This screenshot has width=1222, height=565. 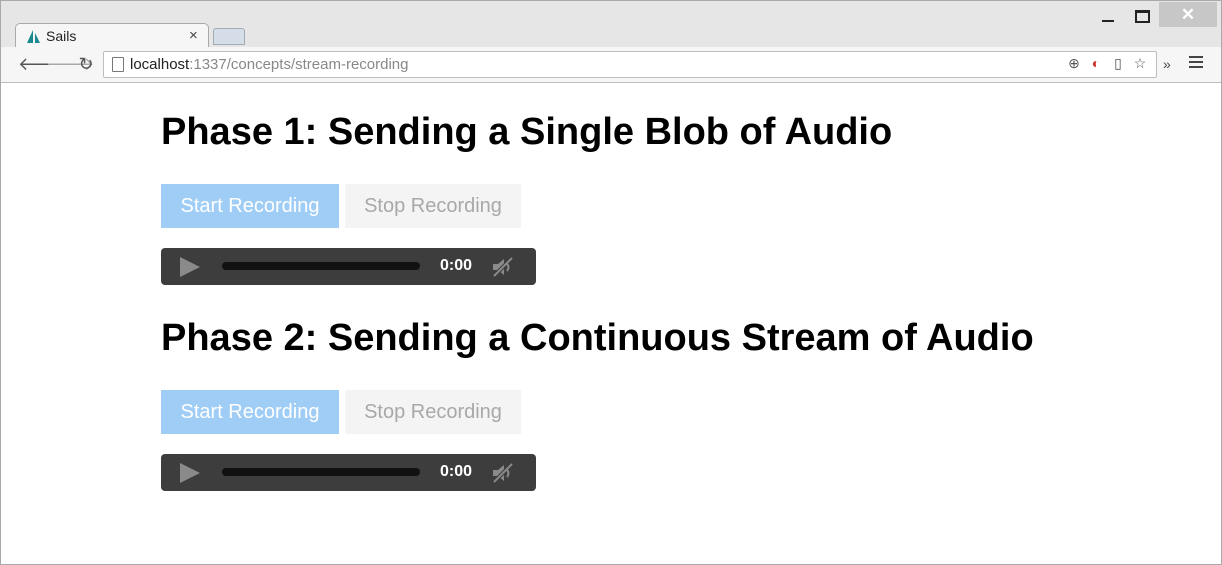 I want to click on maximize-icon, so click(x=1142, y=16).